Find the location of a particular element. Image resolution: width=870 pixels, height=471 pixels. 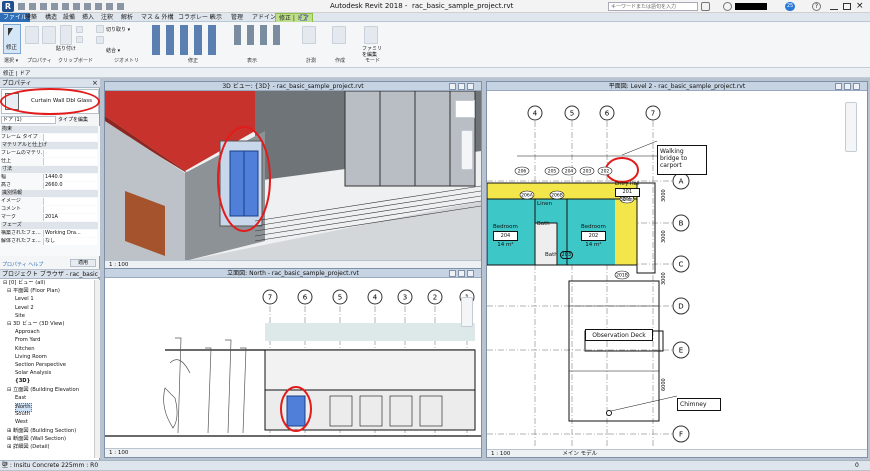

view-cube is located at coordinates (465, 109).